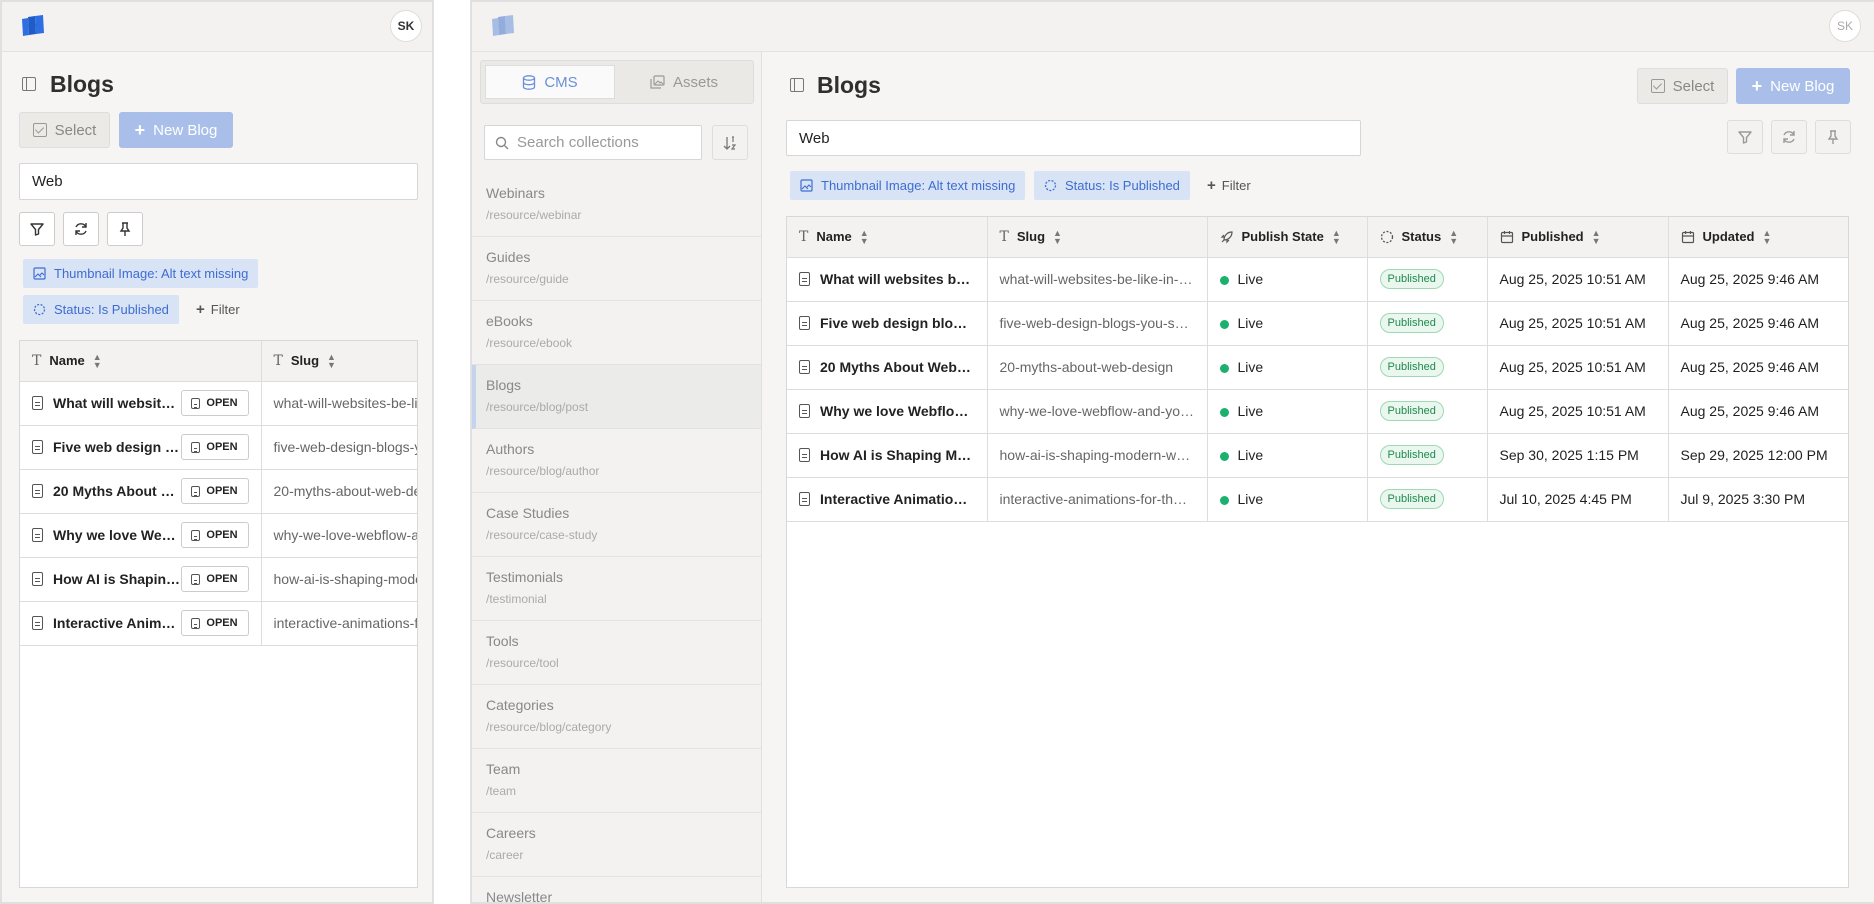  What do you see at coordinates (1073, 138) in the screenshot?
I see `search-input: Web` at bounding box center [1073, 138].